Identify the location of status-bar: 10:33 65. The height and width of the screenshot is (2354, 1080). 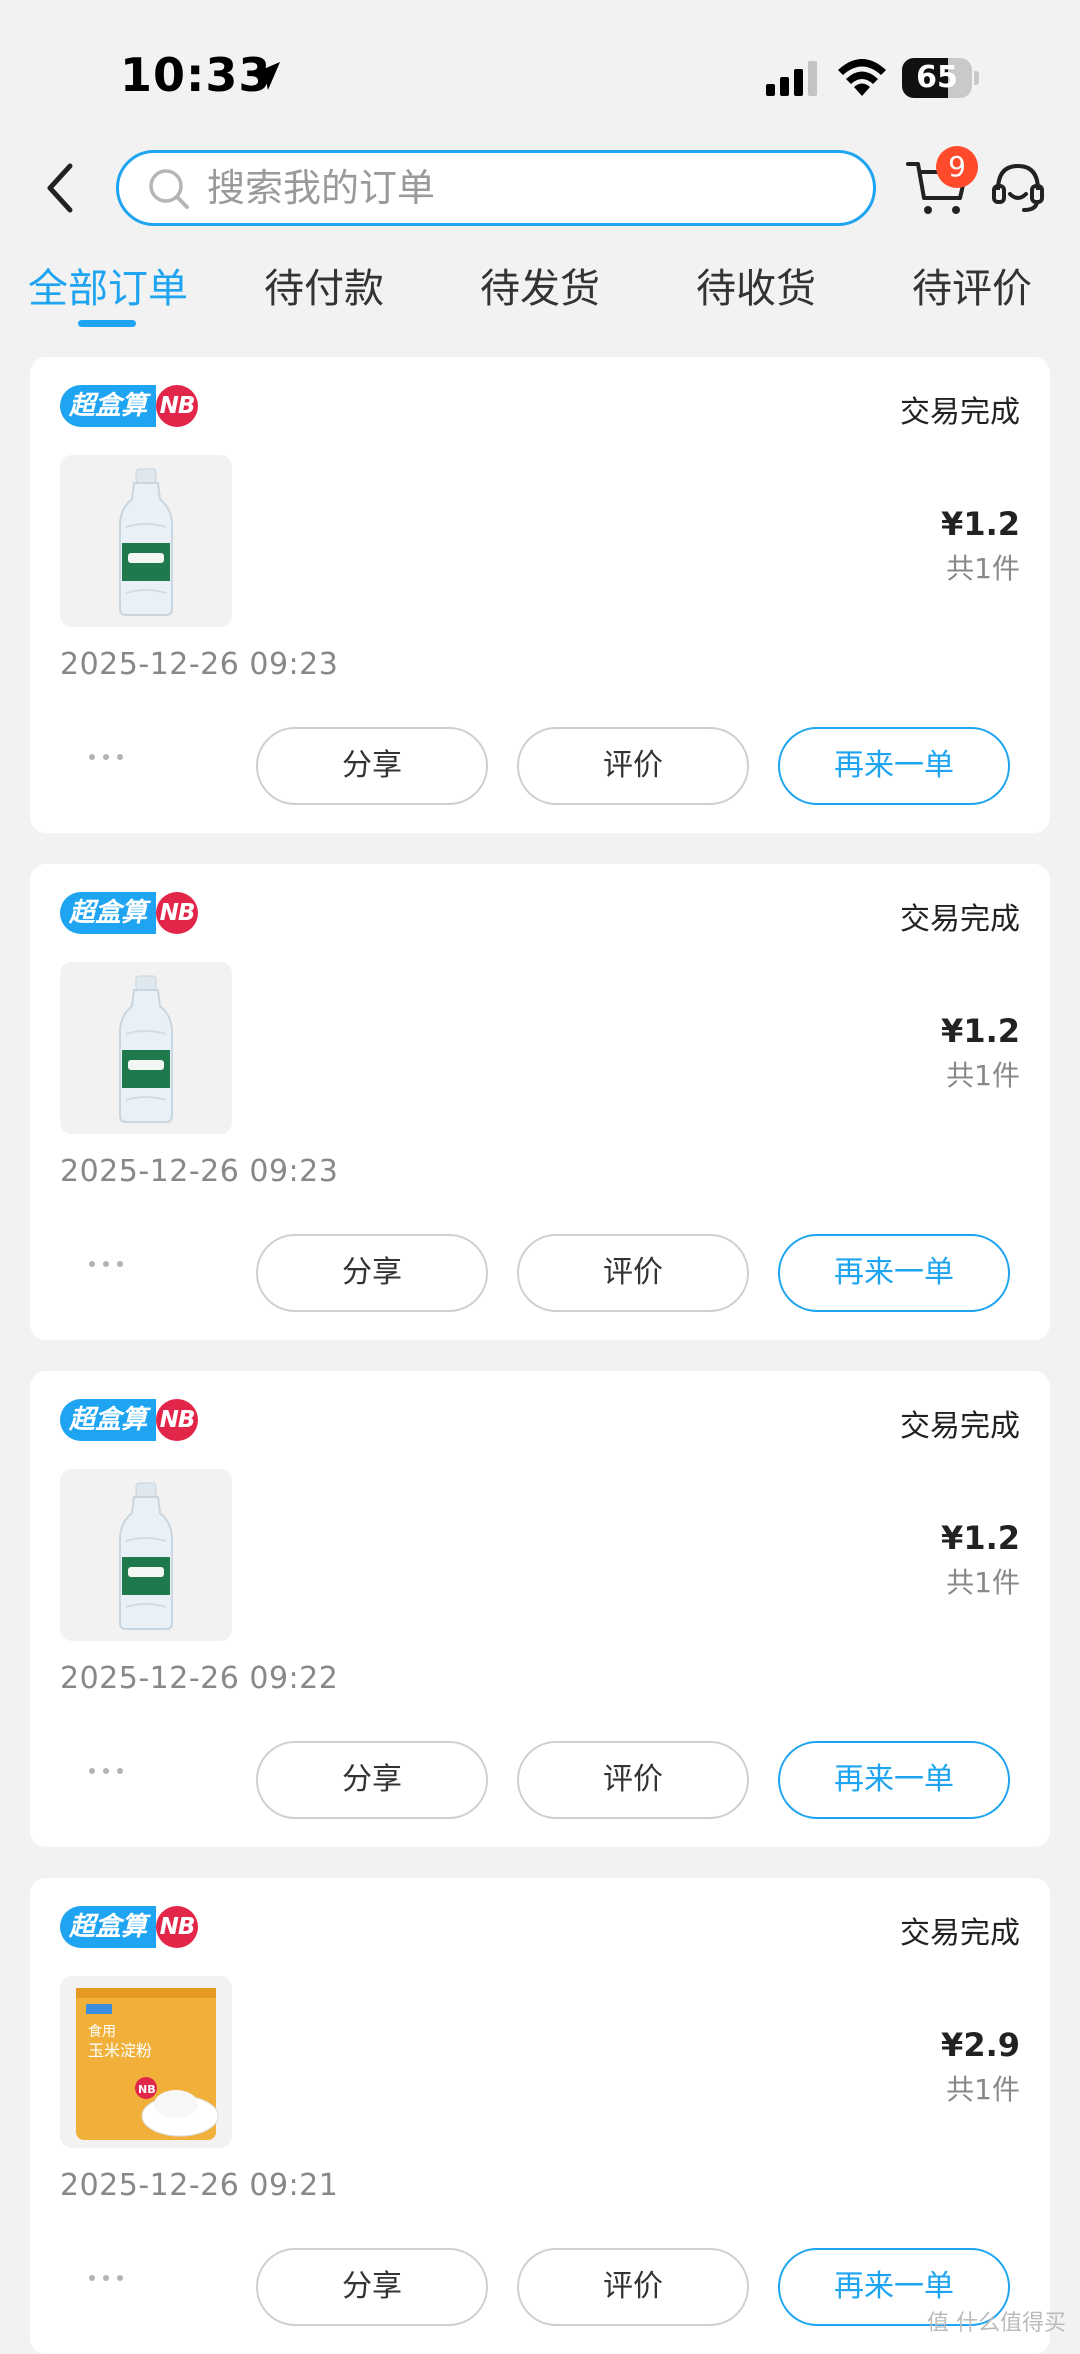
(540, 75).